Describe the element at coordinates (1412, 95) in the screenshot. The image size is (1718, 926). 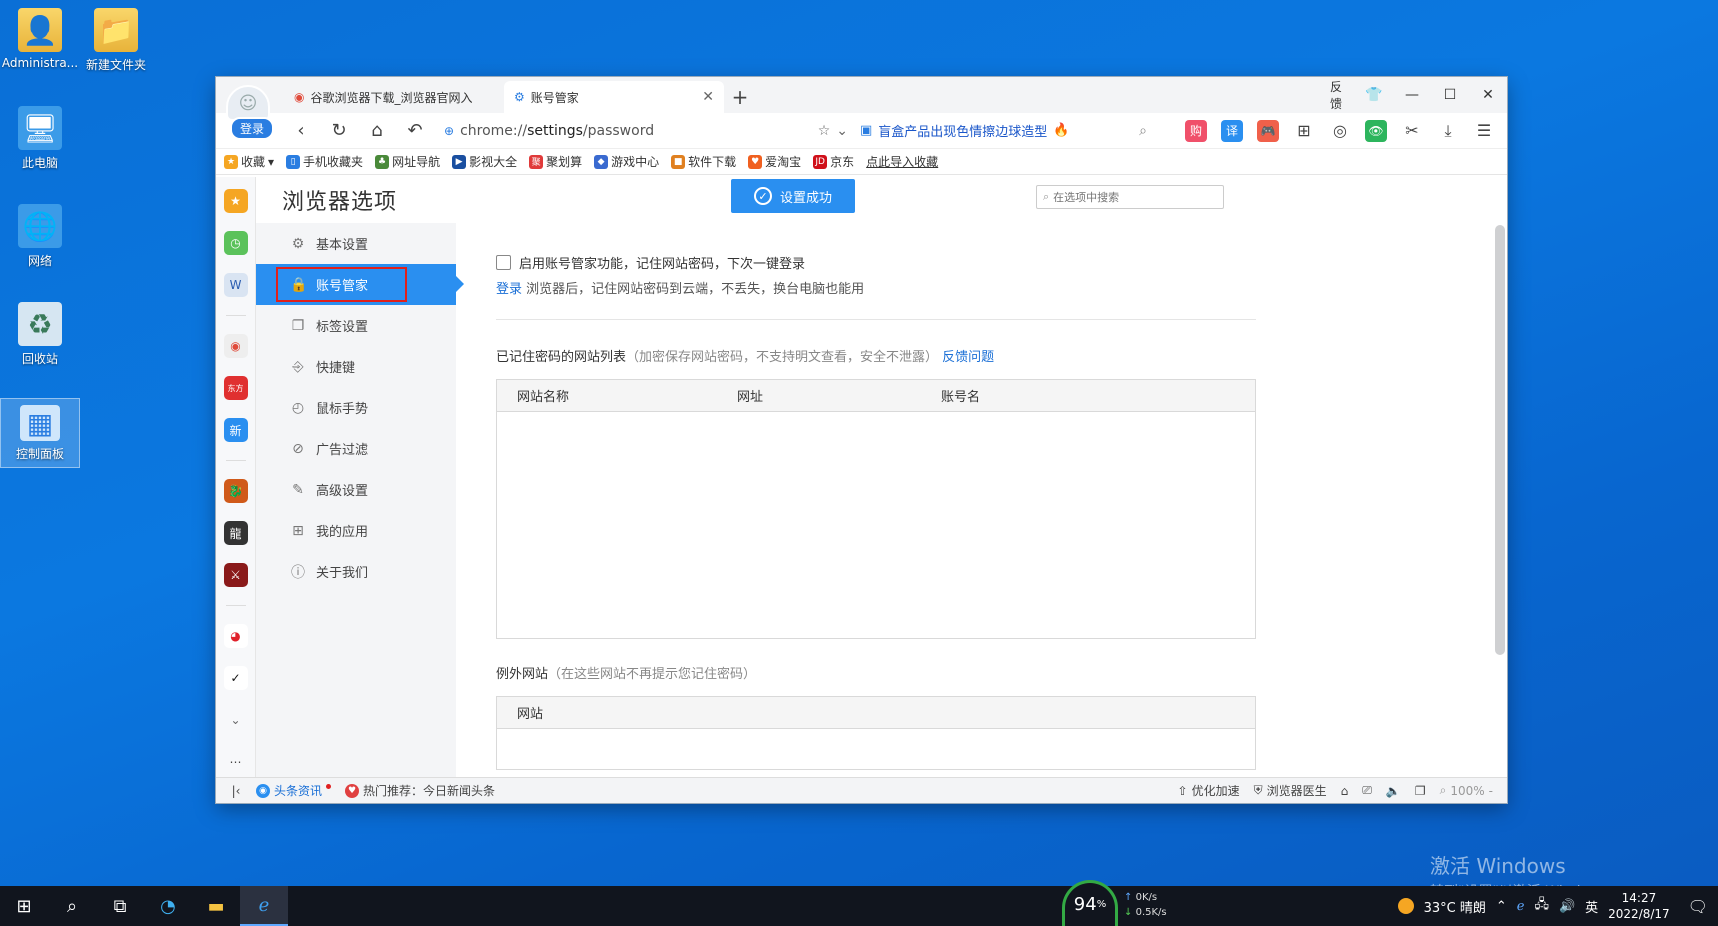
I see `minimize-button: —` at that location.